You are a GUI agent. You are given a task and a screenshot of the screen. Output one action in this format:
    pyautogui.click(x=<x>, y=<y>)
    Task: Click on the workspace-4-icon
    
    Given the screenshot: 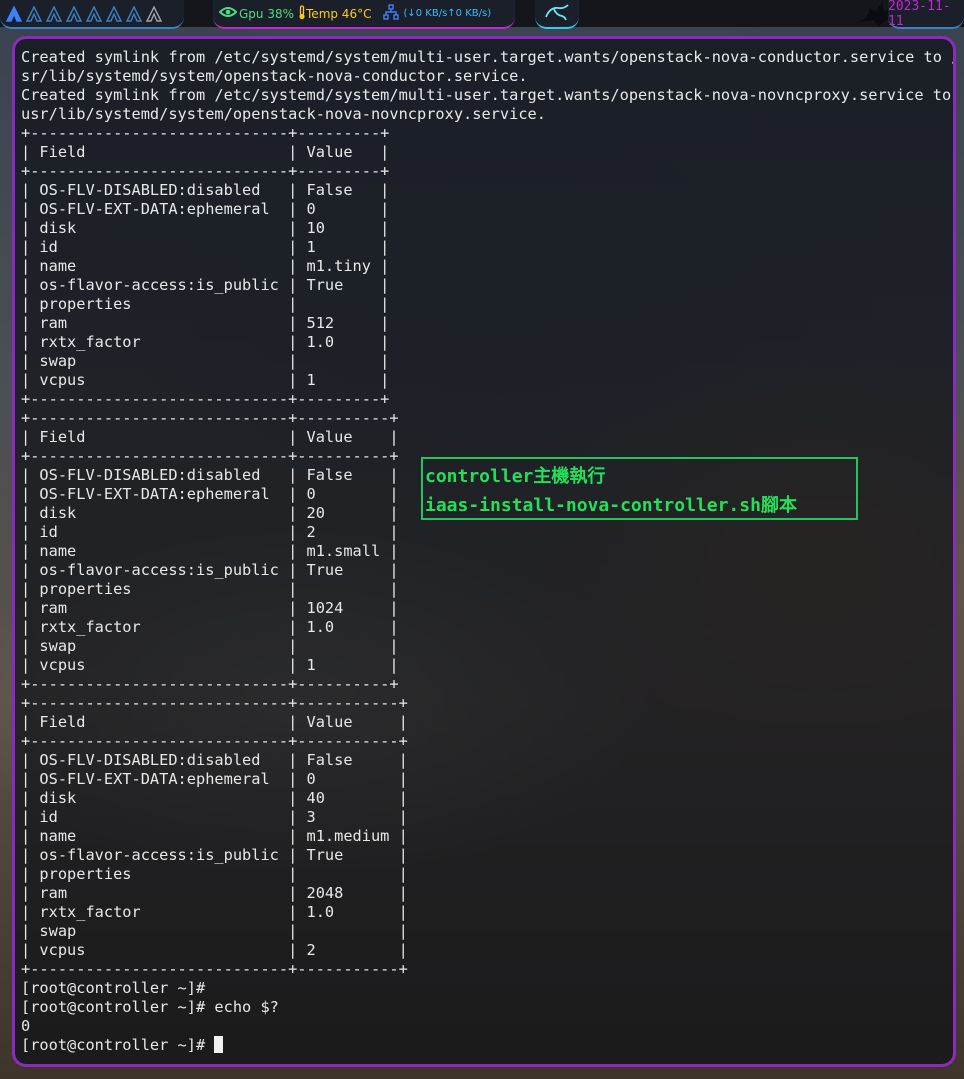 What is the action you would take?
    pyautogui.click(x=73, y=13)
    